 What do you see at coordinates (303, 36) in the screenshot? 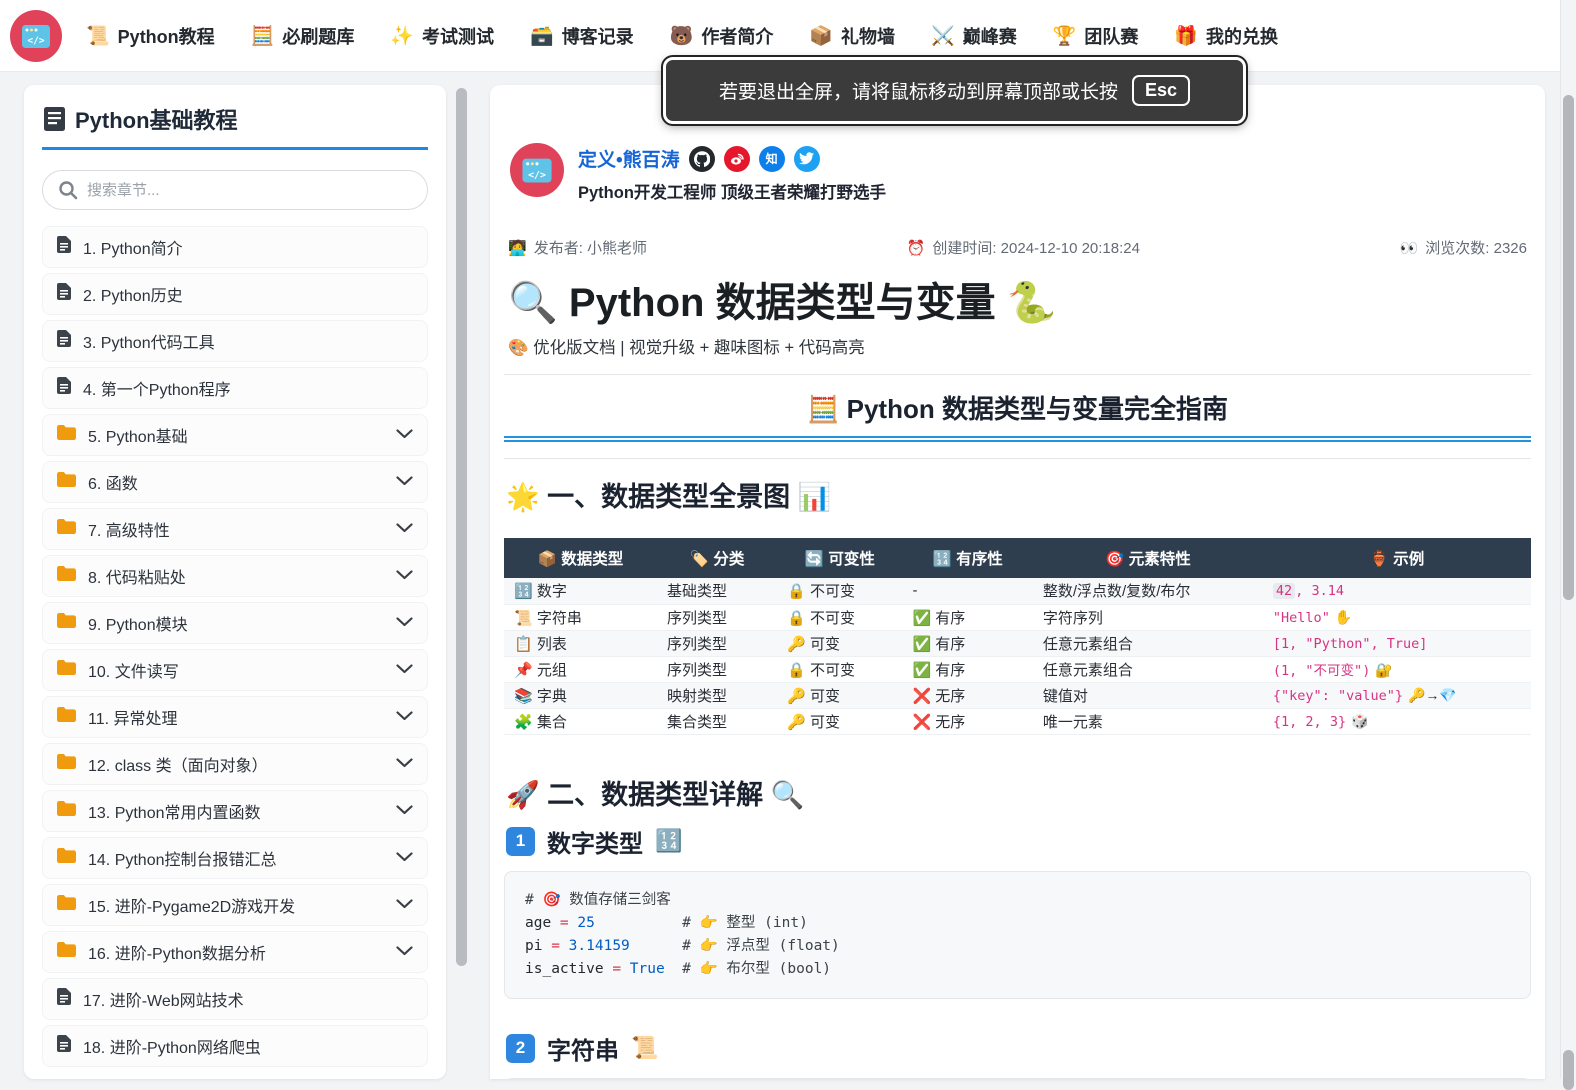
I see `nav-item-2: 🧮 必刷题库` at bounding box center [303, 36].